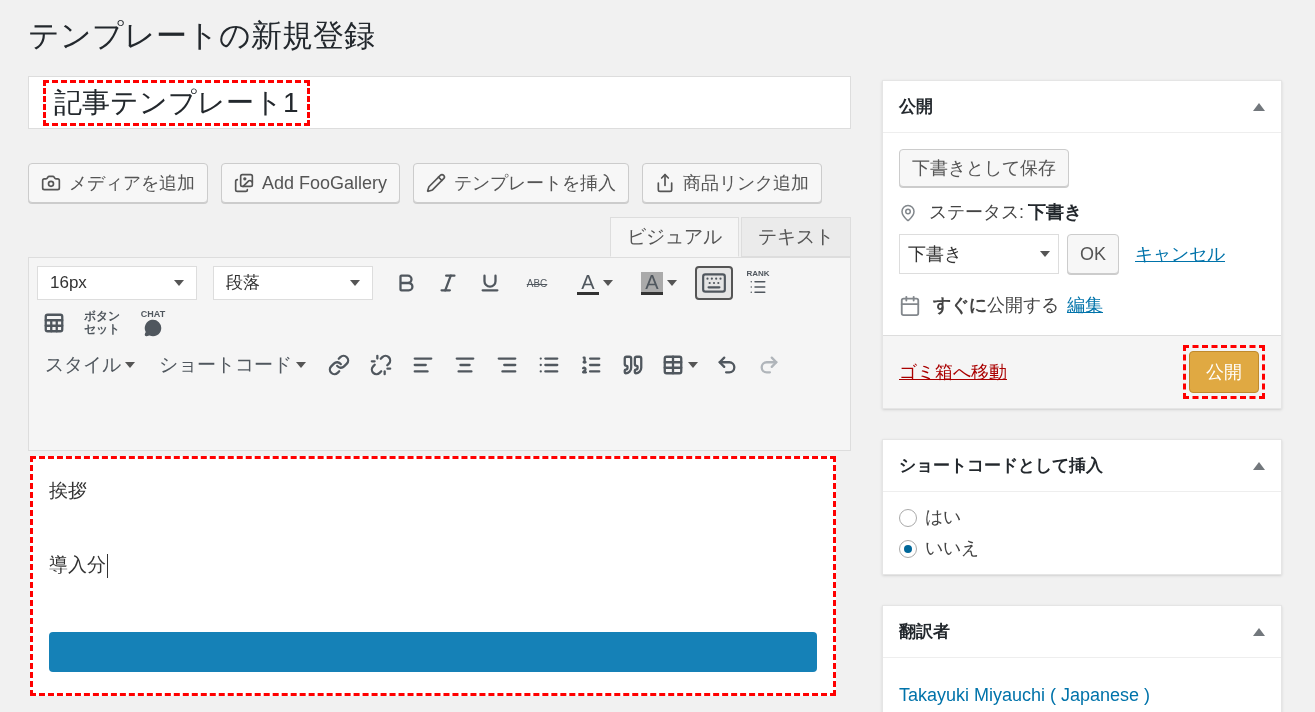 This screenshot has width=1315, height=712. I want to click on edit-link: 編集, so click(1085, 305).